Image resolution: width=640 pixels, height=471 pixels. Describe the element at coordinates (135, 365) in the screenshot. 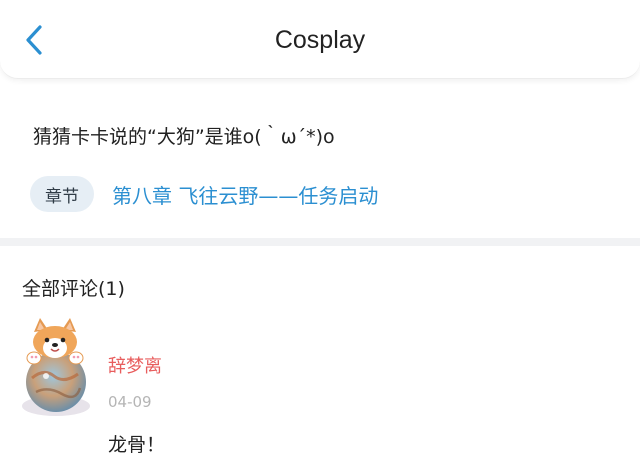

I see `comment-username: 辞梦离` at that location.